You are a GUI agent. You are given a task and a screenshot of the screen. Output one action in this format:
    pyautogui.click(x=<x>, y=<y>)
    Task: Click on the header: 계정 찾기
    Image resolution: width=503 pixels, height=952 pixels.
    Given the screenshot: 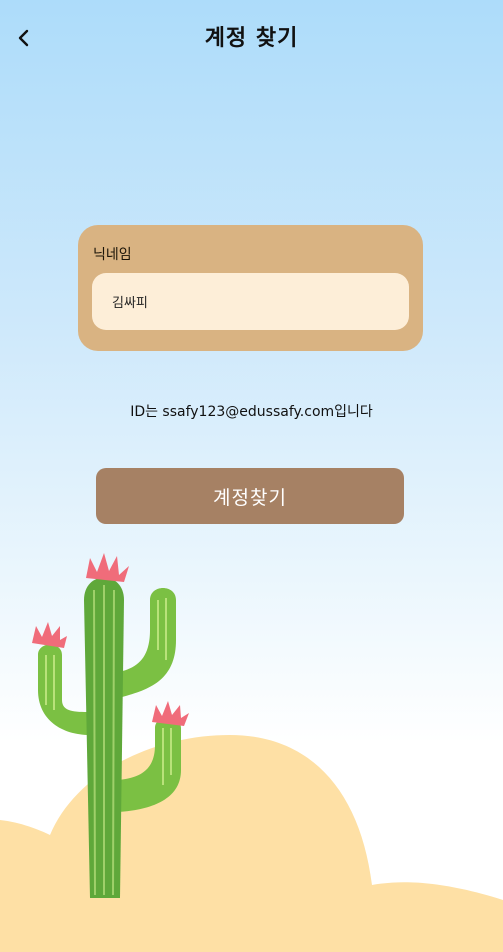 What is the action you would take?
    pyautogui.click(x=251, y=38)
    